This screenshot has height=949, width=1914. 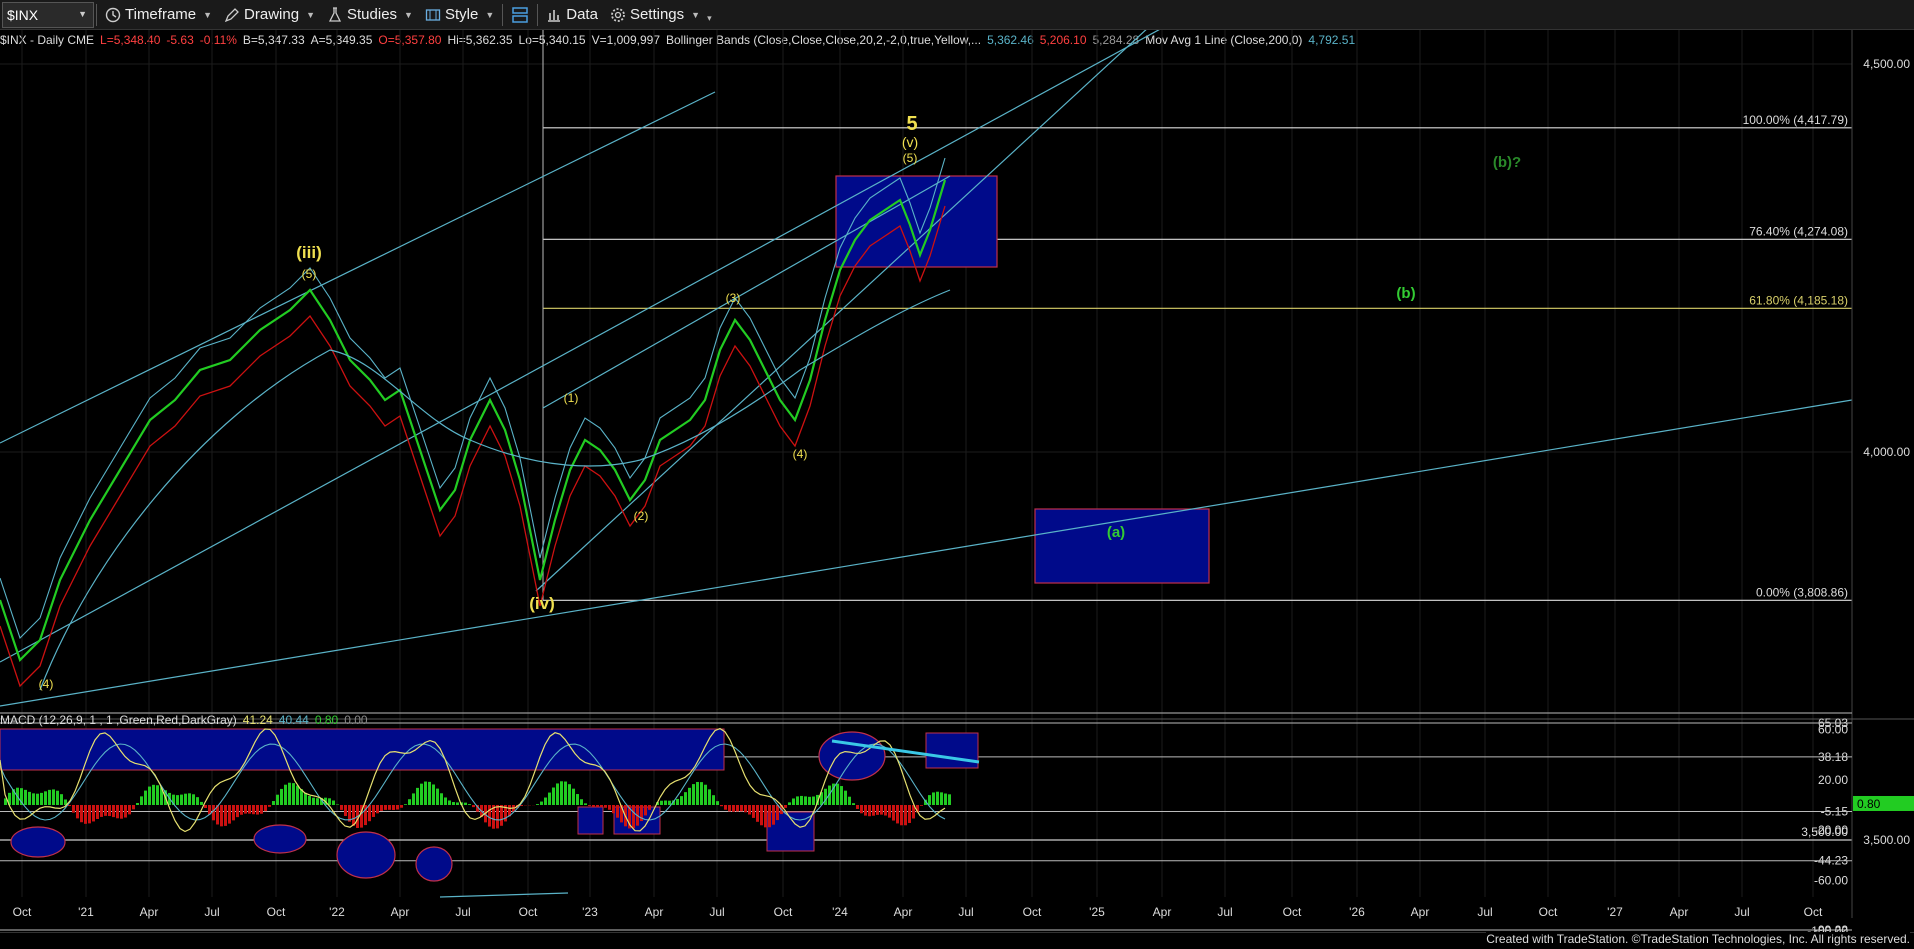 I want to click on wave-label-1: (1), so click(x=571, y=398).